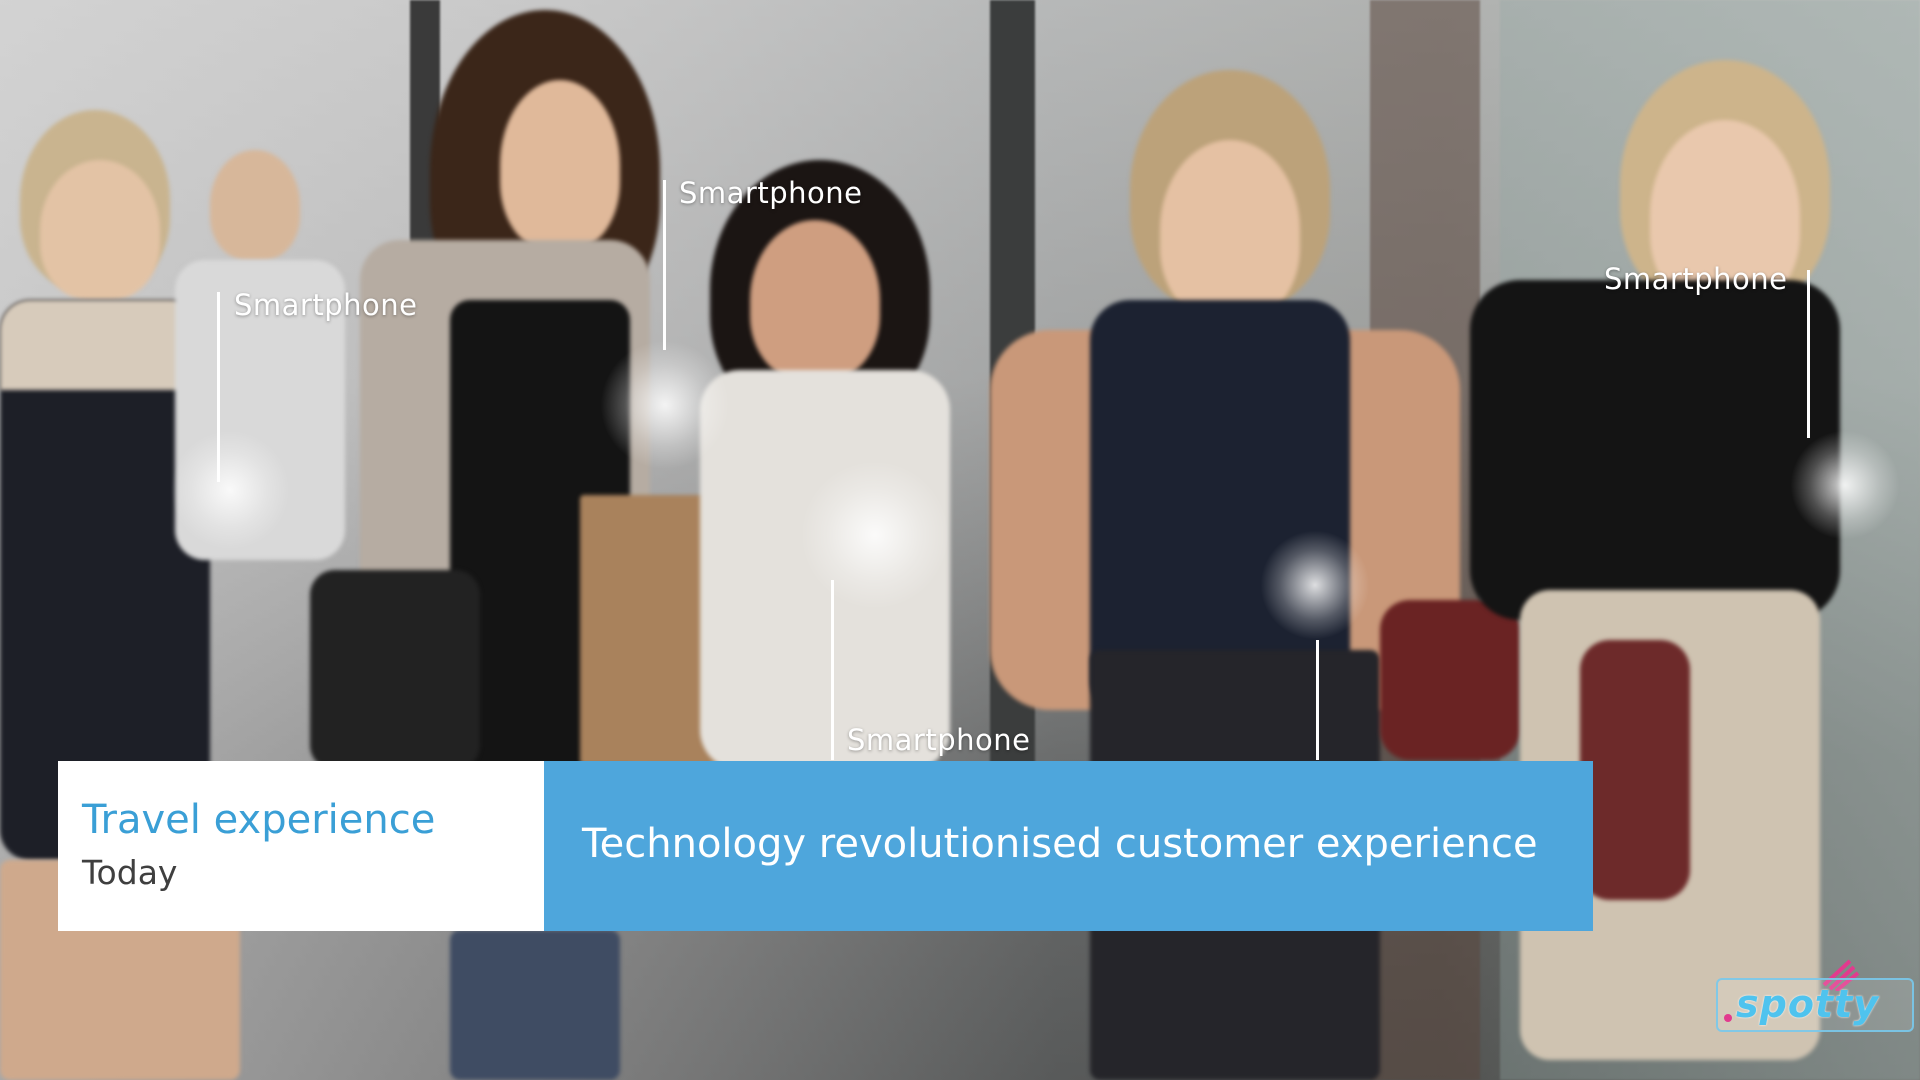 This screenshot has height=1080, width=1920. I want to click on person-collar, so click(100, 345).